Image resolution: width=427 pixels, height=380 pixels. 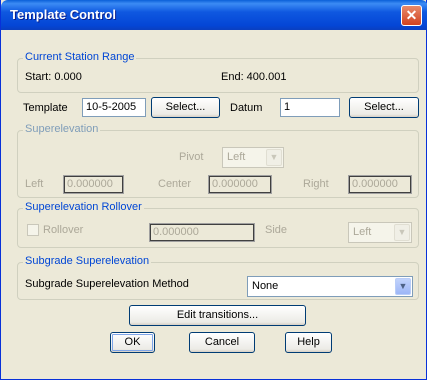 I want to click on window-title: Template Control, so click(x=63, y=14).